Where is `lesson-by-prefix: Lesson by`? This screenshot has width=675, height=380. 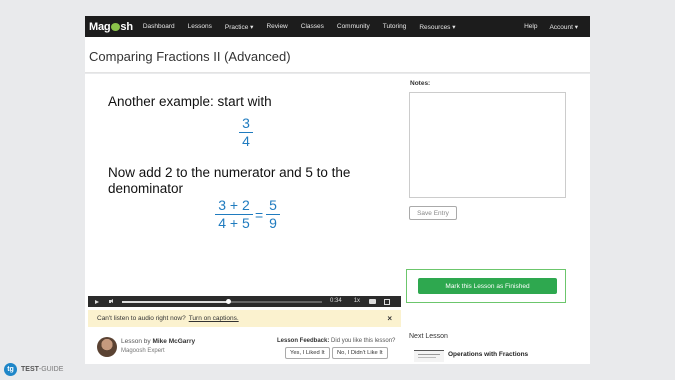 lesson-by-prefix: Lesson by is located at coordinates (136, 341).